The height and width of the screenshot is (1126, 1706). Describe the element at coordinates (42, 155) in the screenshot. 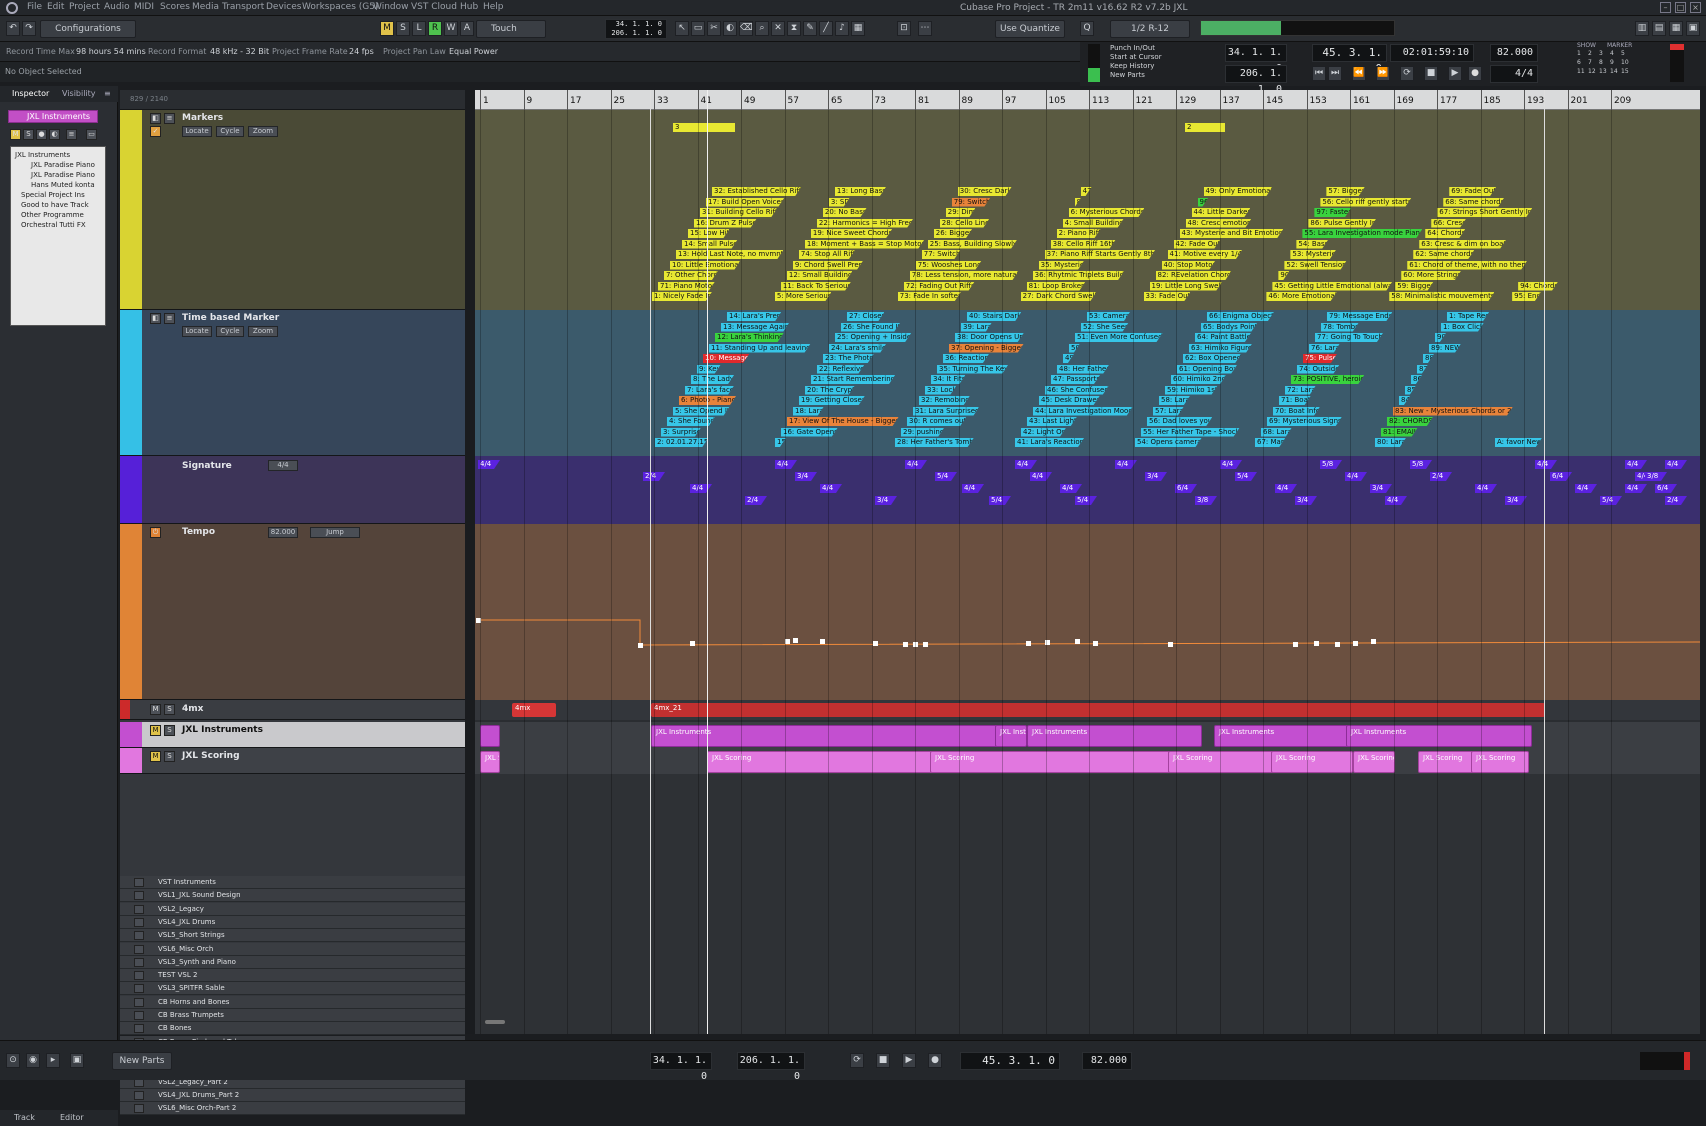

I see `tree-item: JXL Instruments` at that location.